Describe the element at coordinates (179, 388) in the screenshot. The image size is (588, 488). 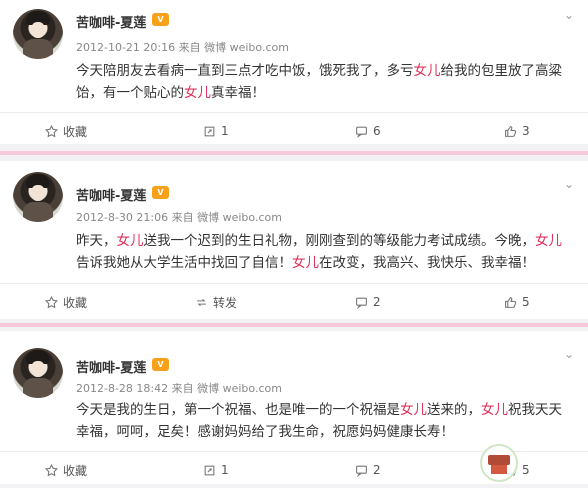
I see `post-meta: 2012-8-28 18:42 来自 微博 weibo.com` at that location.